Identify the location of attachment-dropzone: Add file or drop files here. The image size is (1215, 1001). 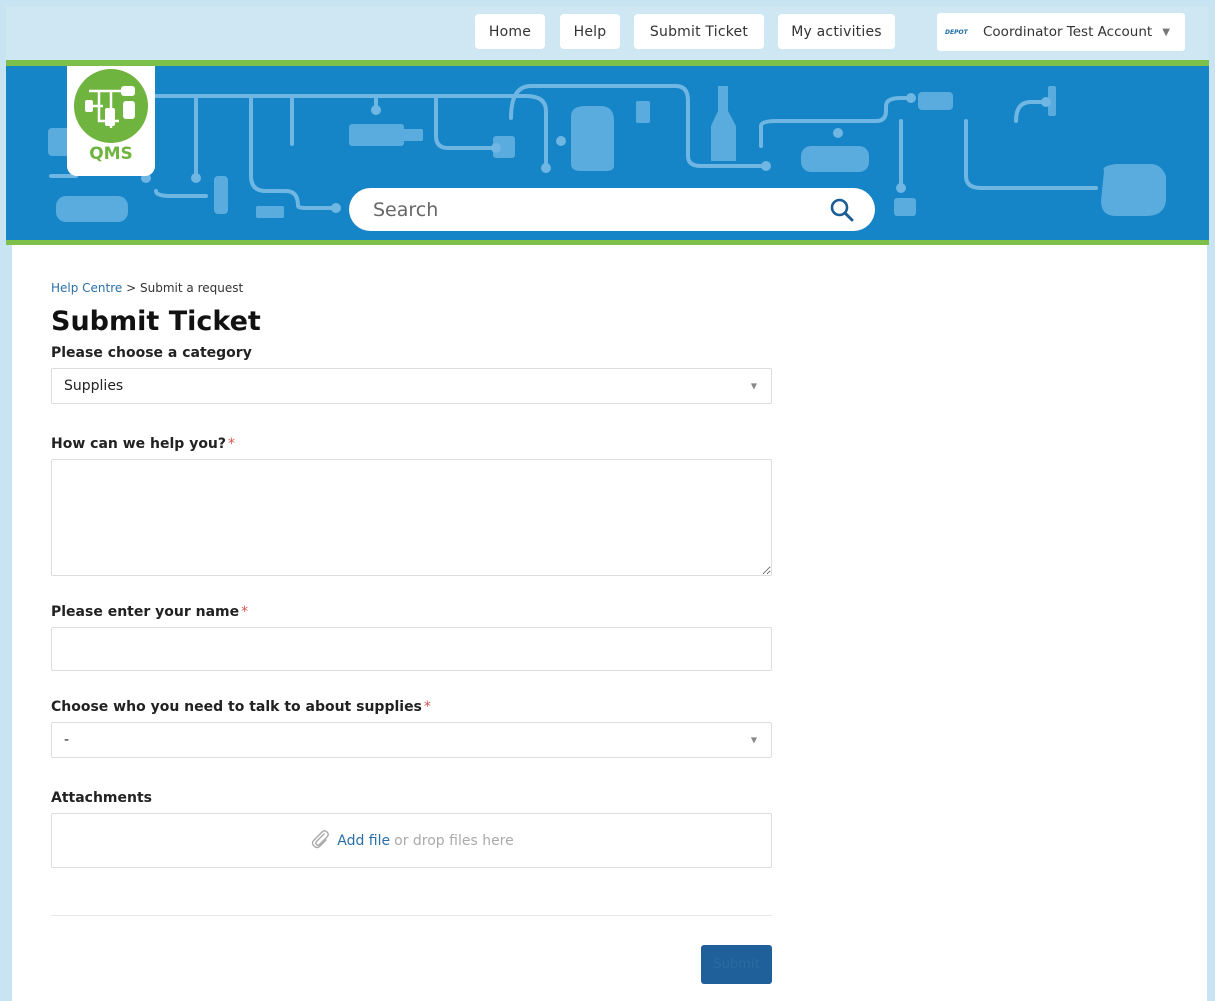
(411, 840).